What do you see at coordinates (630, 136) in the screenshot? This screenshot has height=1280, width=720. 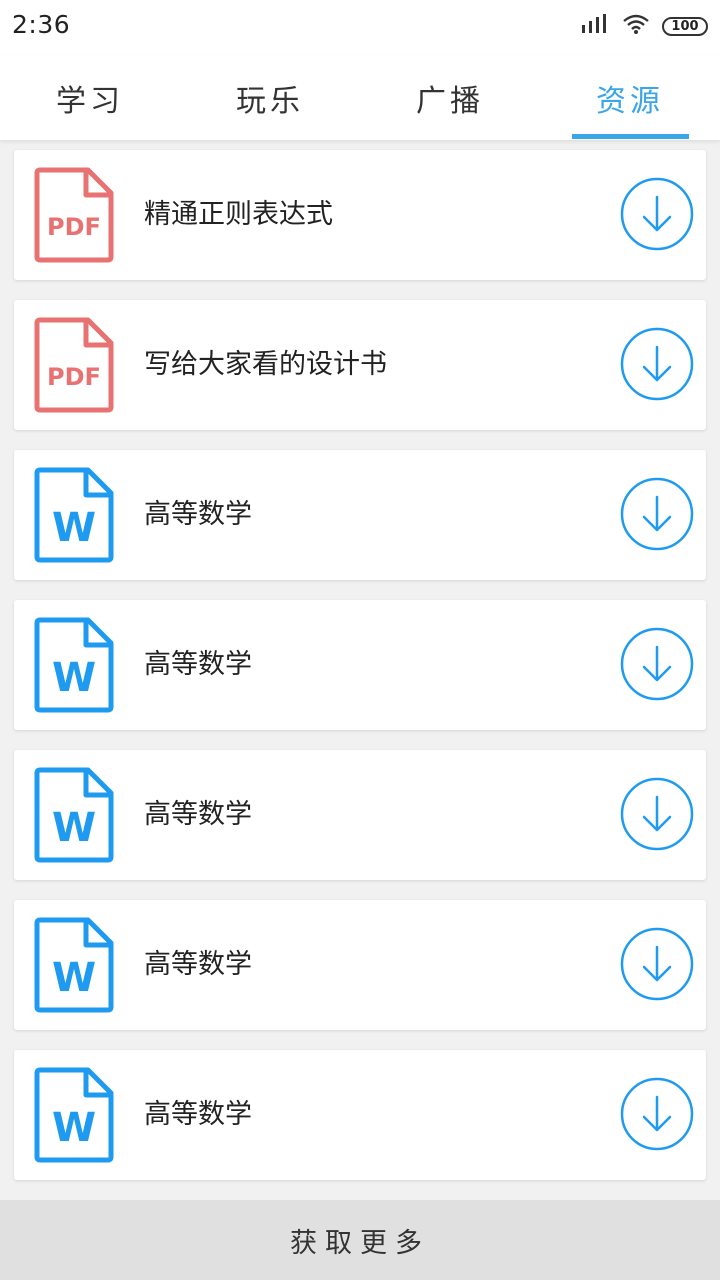 I see `active-tab-indicator` at bounding box center [630, 136].